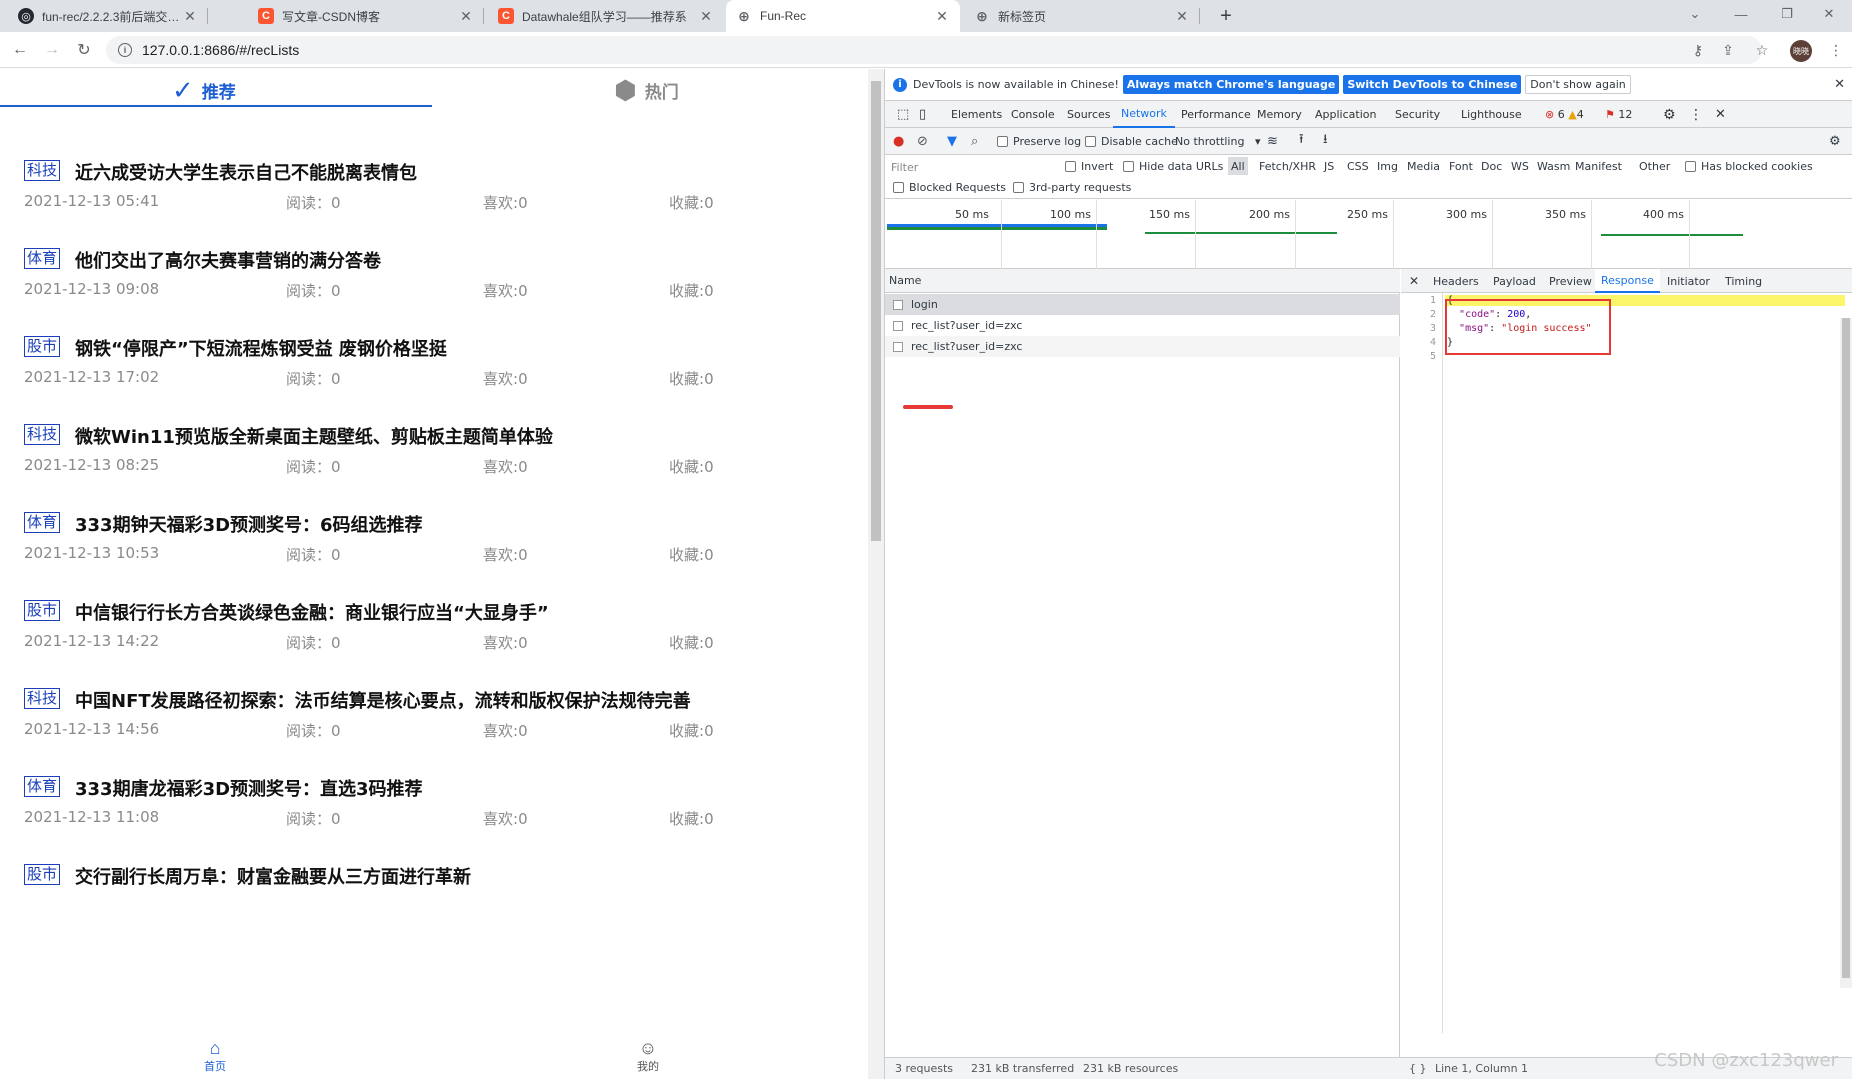 Image resolution: width=1852 pixels, height=1079 pixels. I want to click on clear-icon: ⊘, so click(922, 141).